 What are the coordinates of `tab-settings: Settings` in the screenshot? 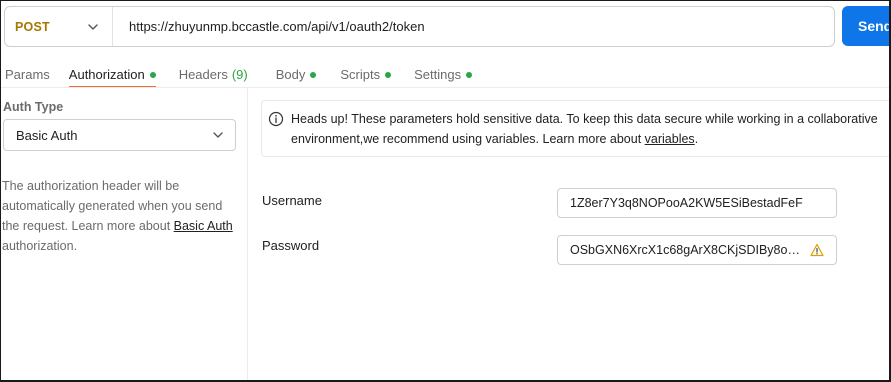 It's located at (443, 70).